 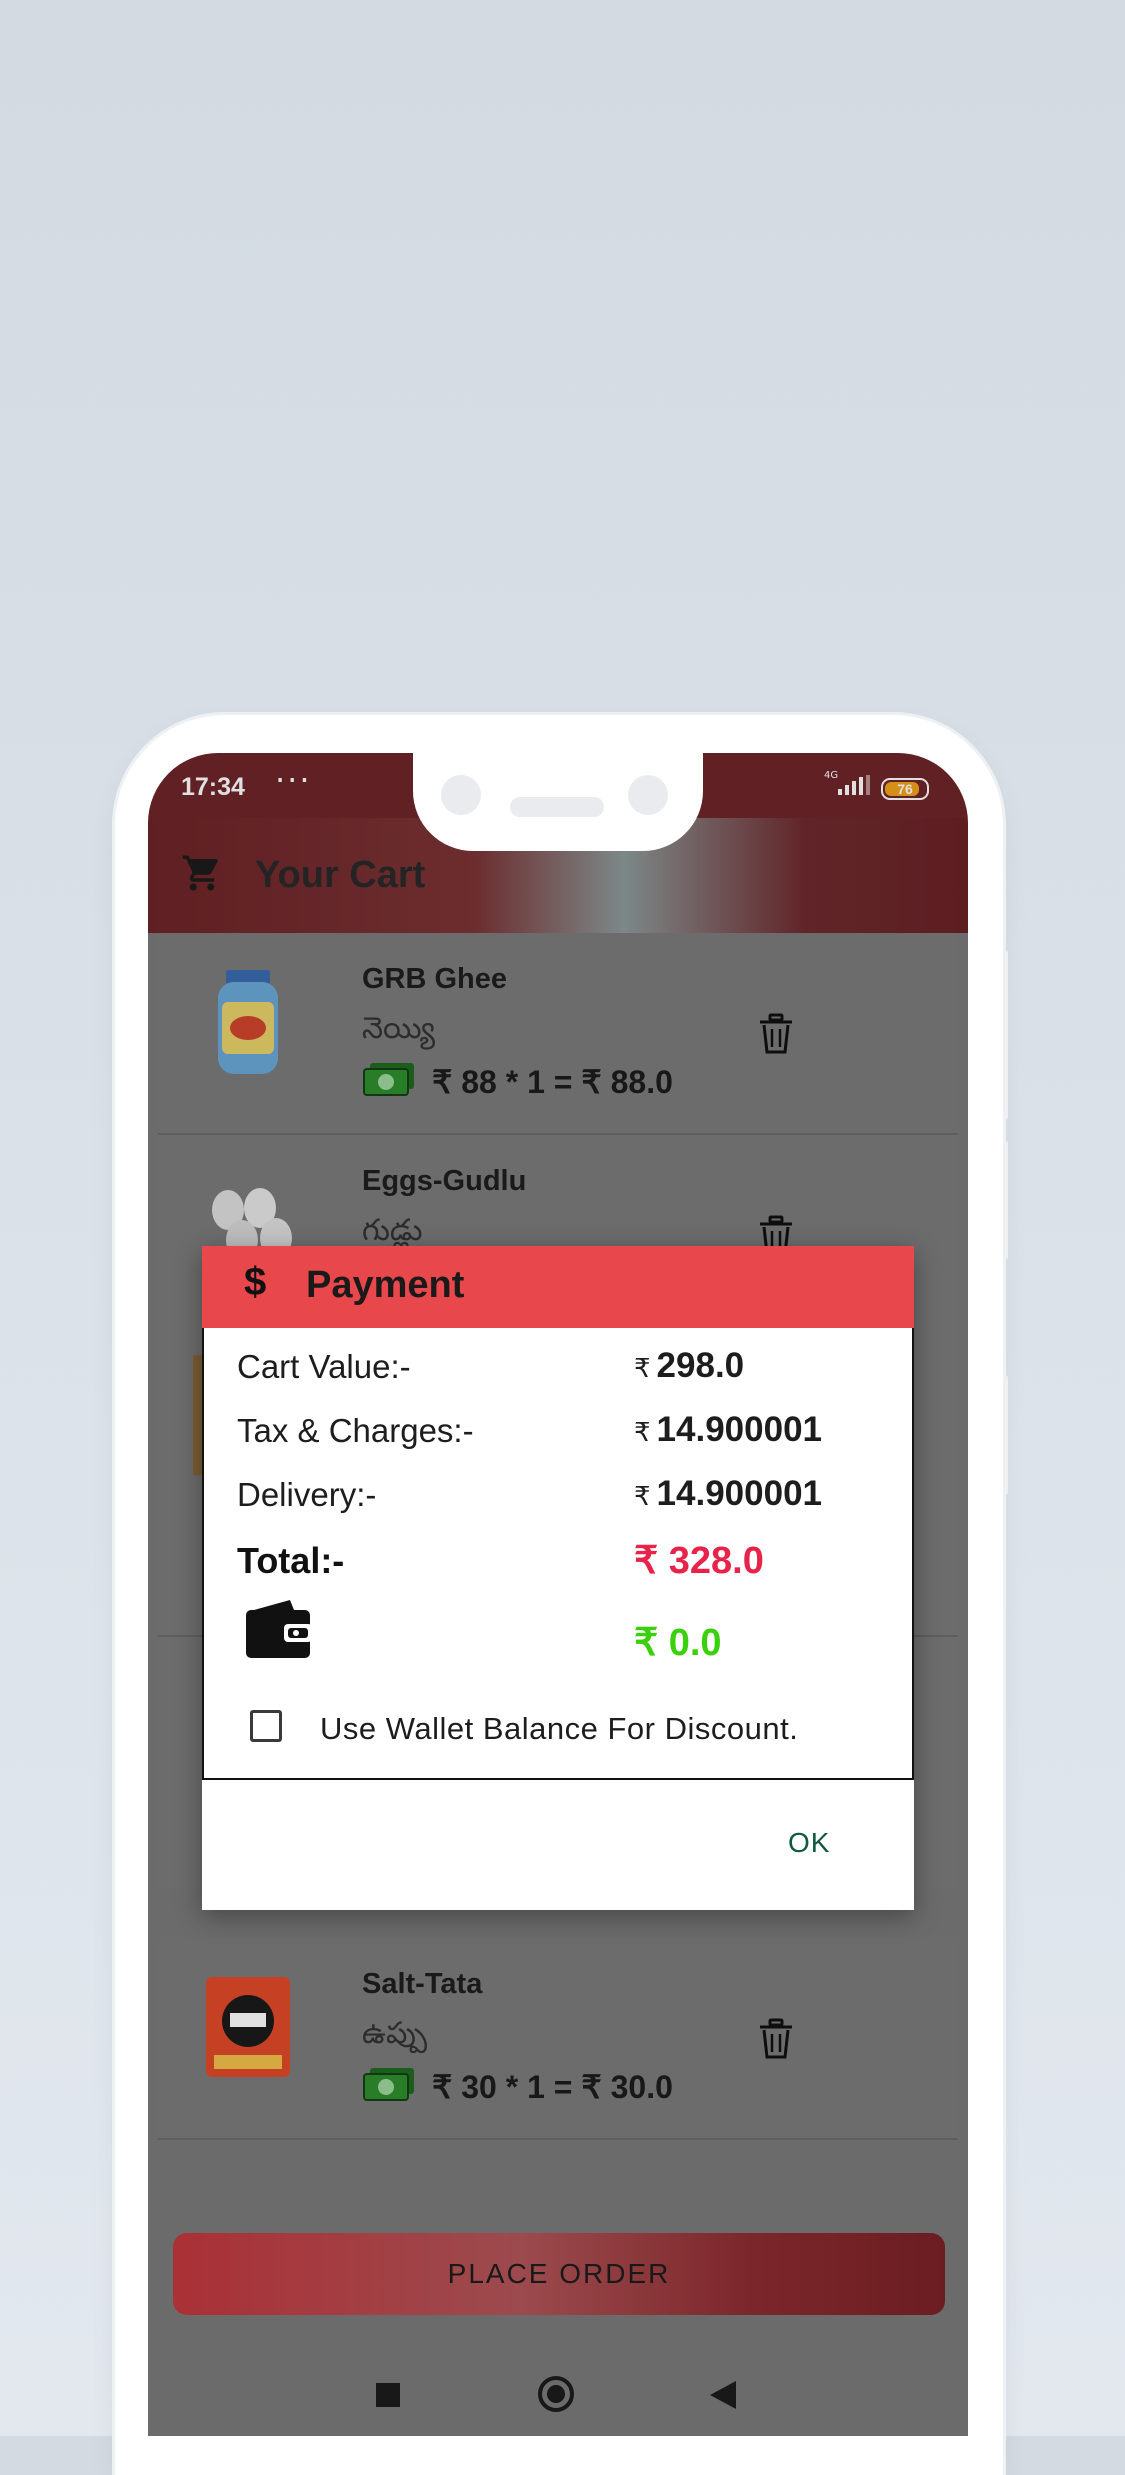 I want to click on product-name: Eggs-Gudlu, so click(x=444, y=1181).